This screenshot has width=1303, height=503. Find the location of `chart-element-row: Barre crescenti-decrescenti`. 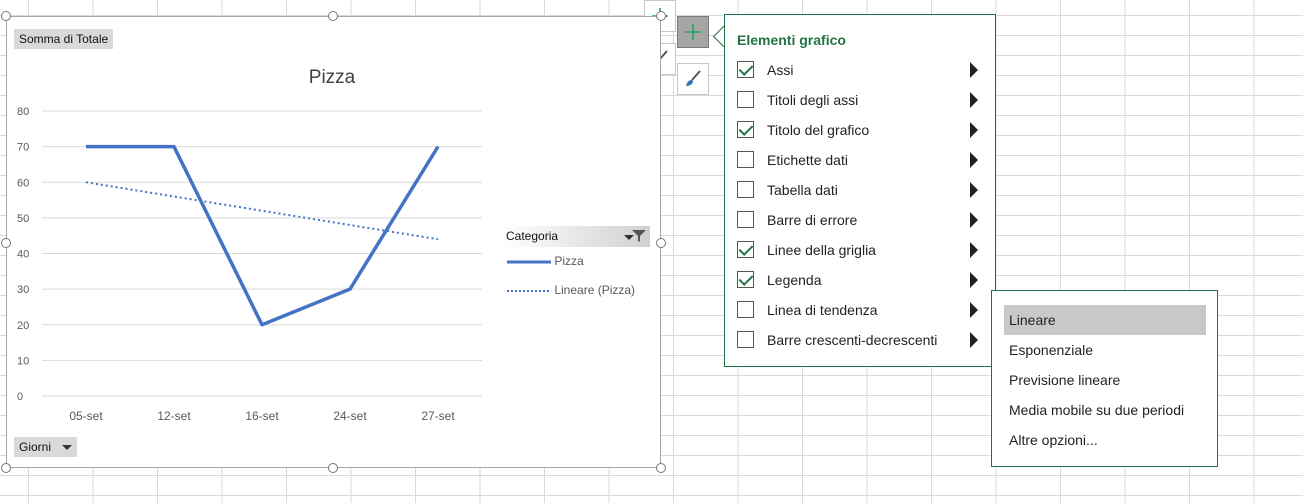

chart-element-row: Barre crescenti-decrescenti is located at coordinates (860, 340).